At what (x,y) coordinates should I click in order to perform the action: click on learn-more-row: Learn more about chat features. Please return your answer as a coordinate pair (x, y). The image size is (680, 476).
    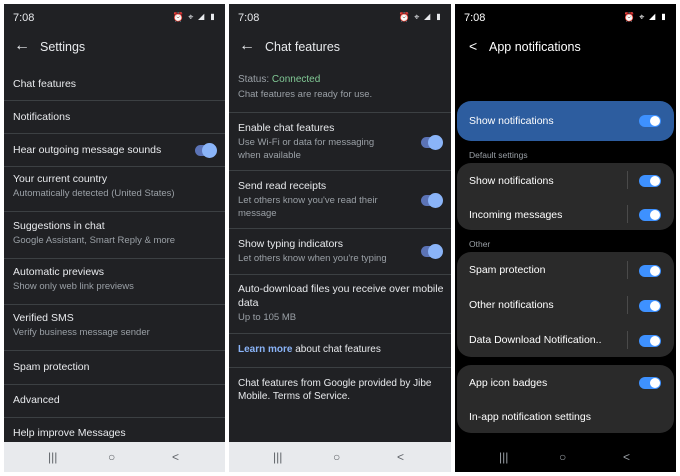
    Looking at the image, I should click on (340, 351).